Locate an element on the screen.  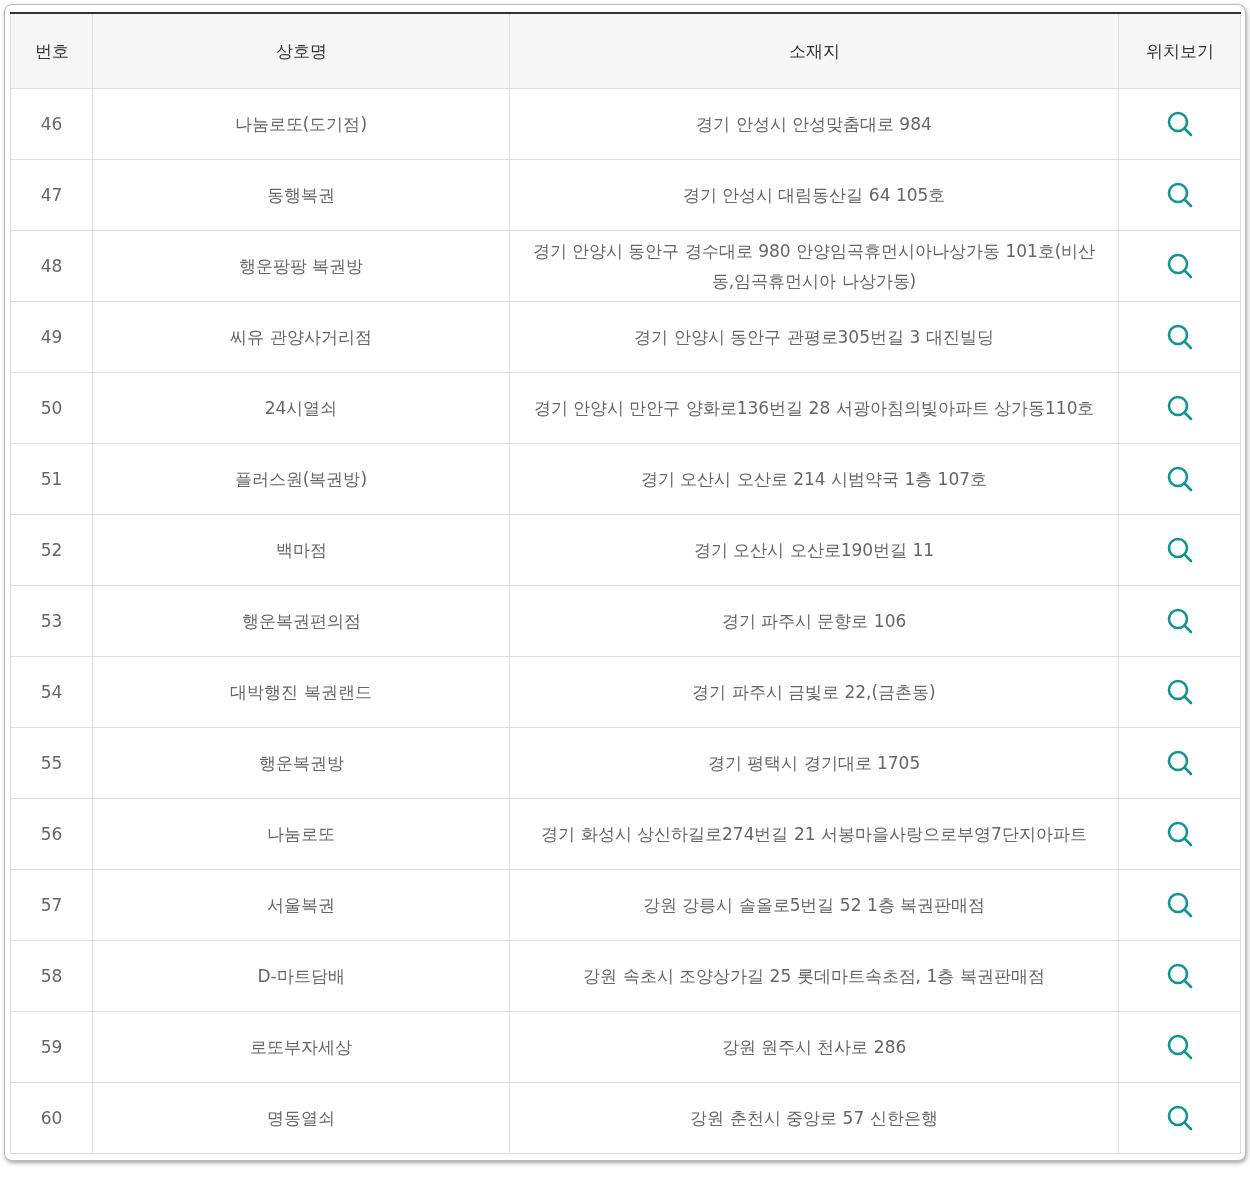
table-cell: 51 is located at coordinates (51, 479).